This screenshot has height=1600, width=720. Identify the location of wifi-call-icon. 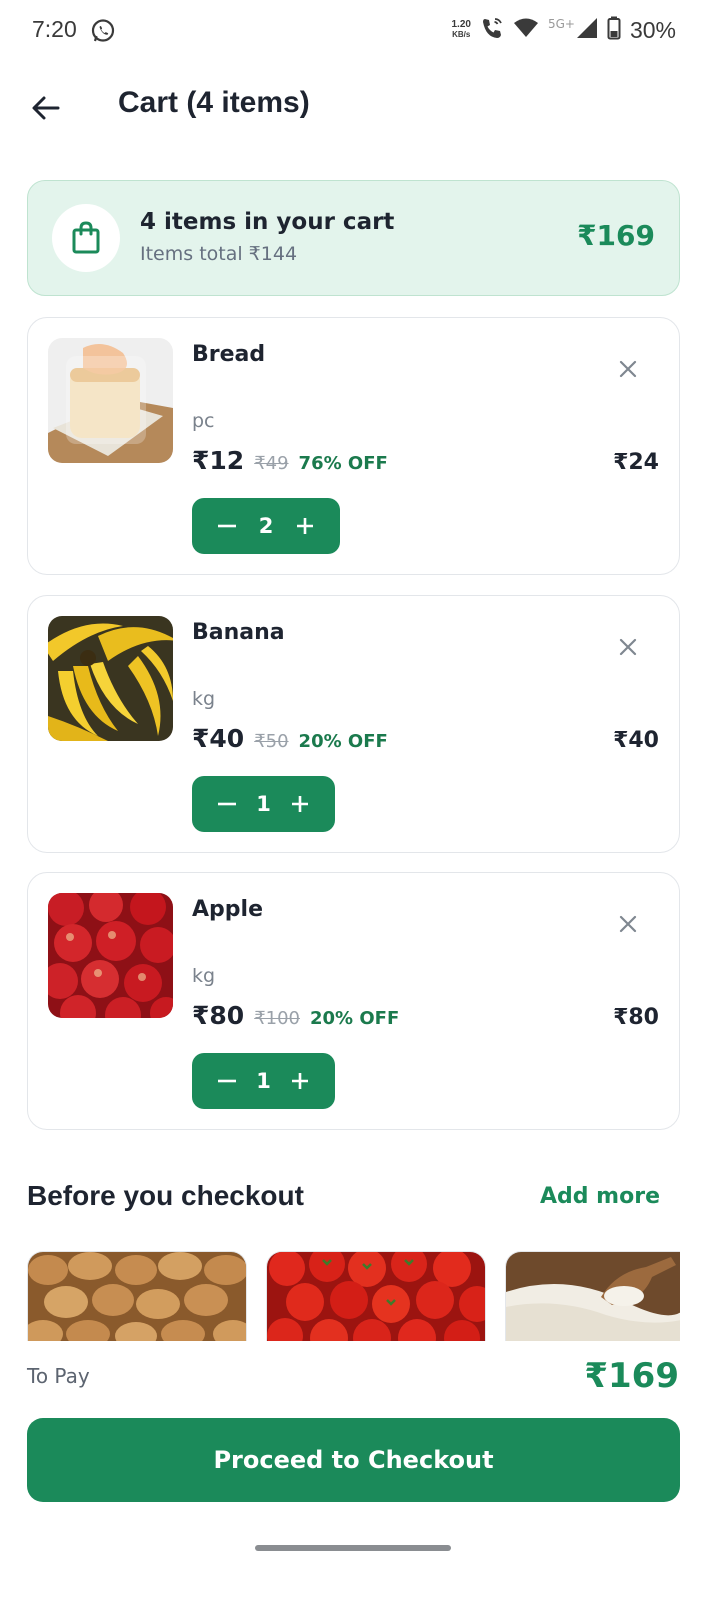
(492, 30).